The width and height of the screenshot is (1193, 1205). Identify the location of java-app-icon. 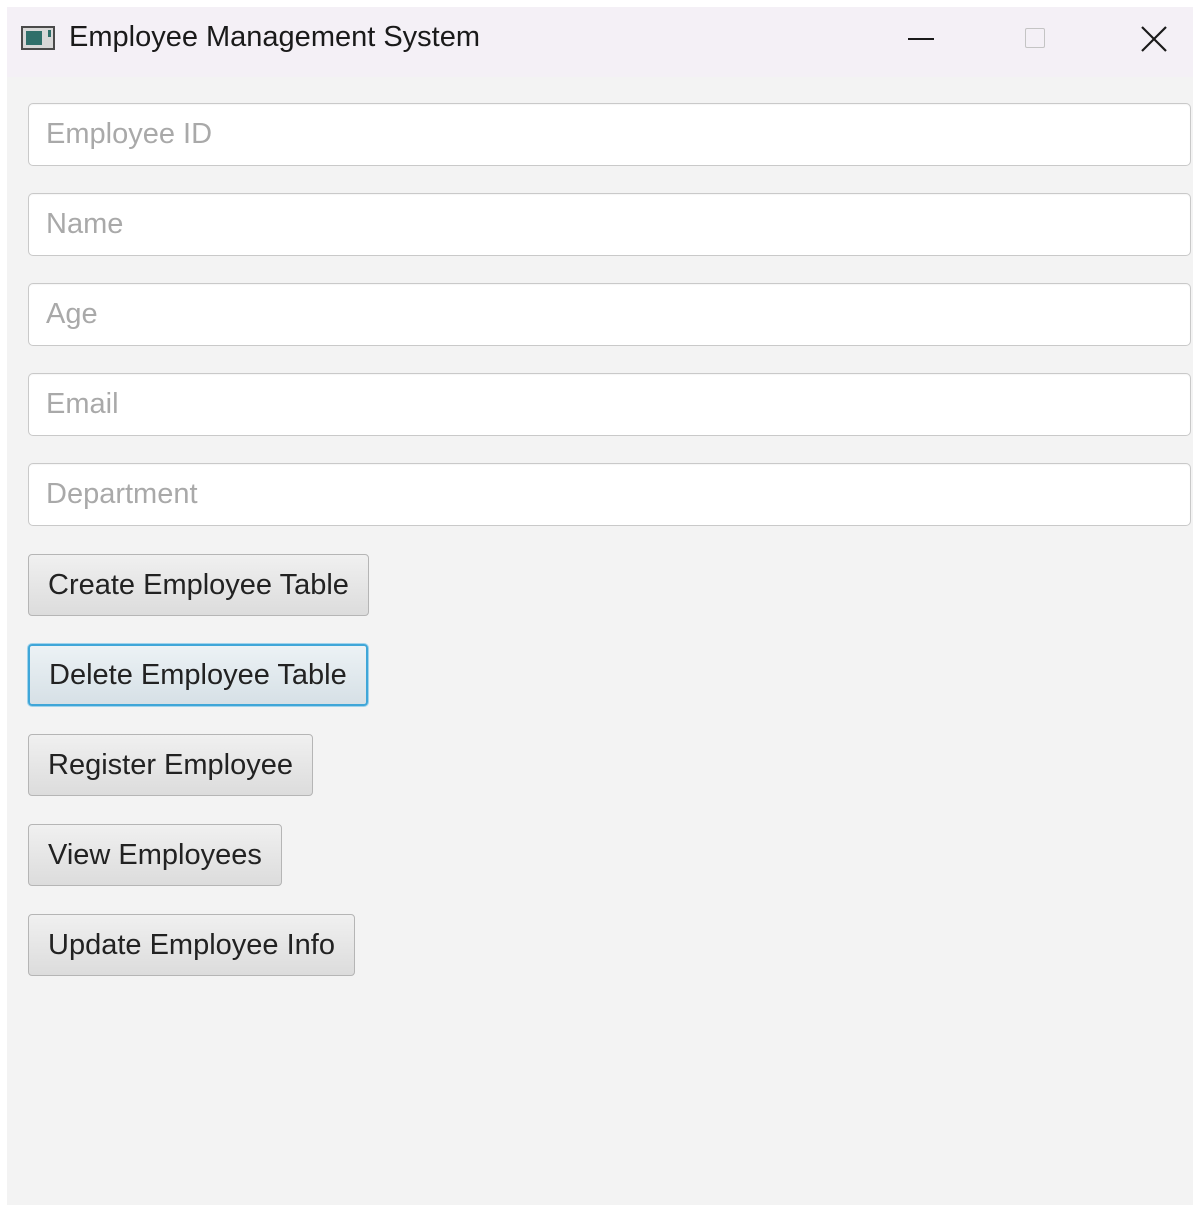
(38, 38).